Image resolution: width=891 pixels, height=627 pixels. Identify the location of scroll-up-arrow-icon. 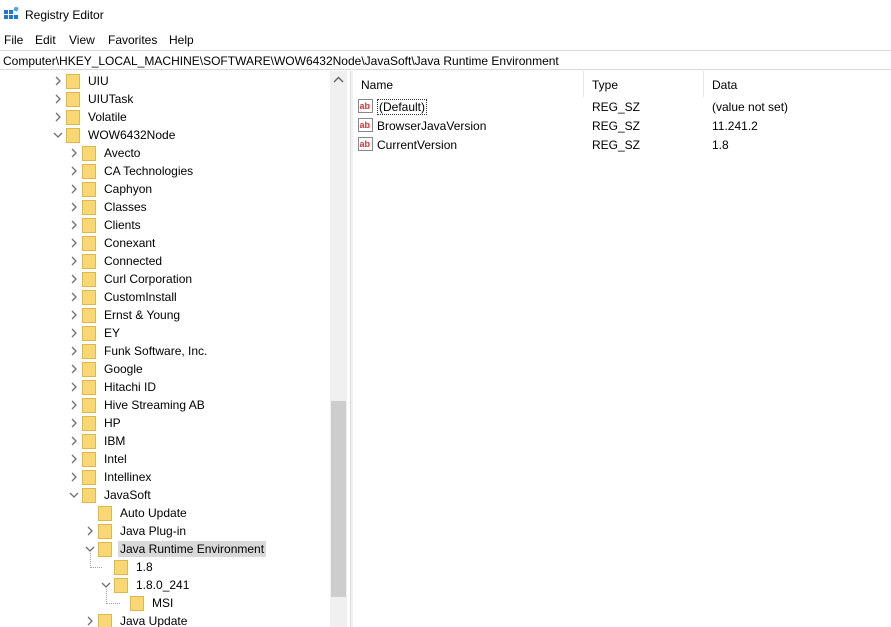
(338, 80).